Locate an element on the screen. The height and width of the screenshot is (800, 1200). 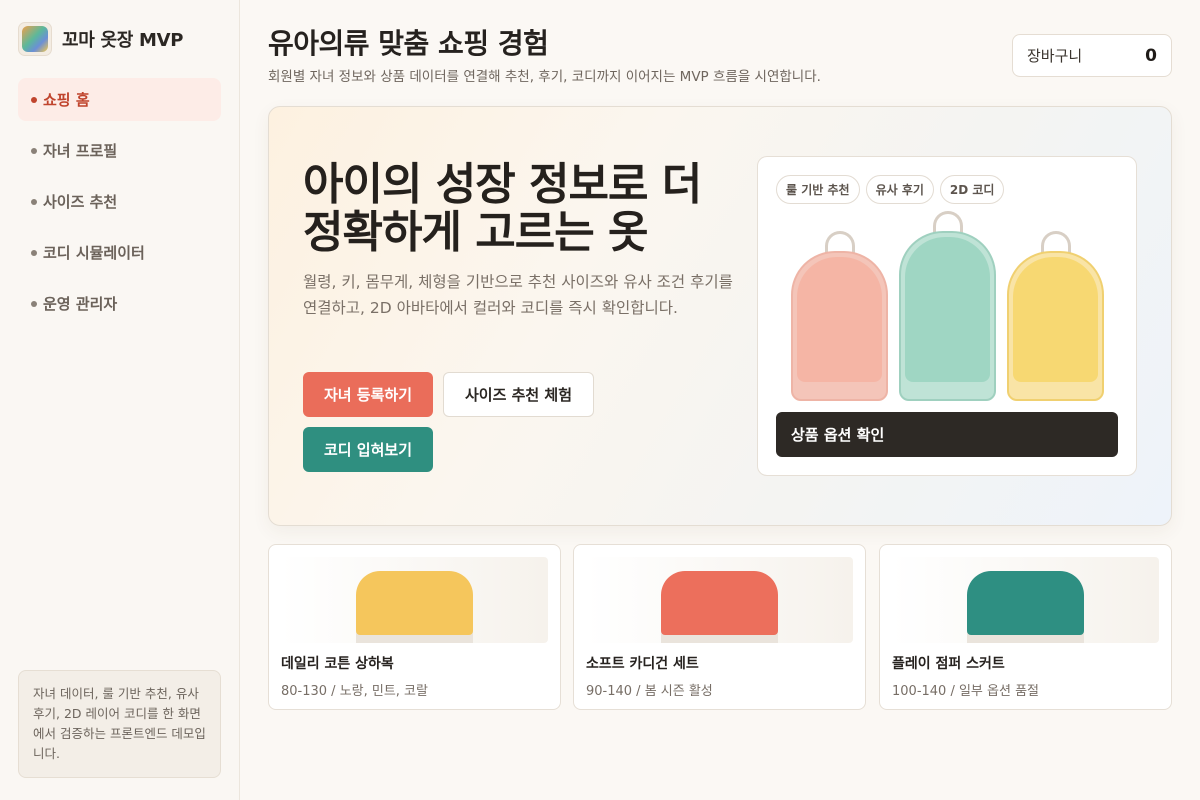
product-card: 소프트 카디건 세트 90-140 / 봄 시즌 활성 is located at coordinates (719, 627).